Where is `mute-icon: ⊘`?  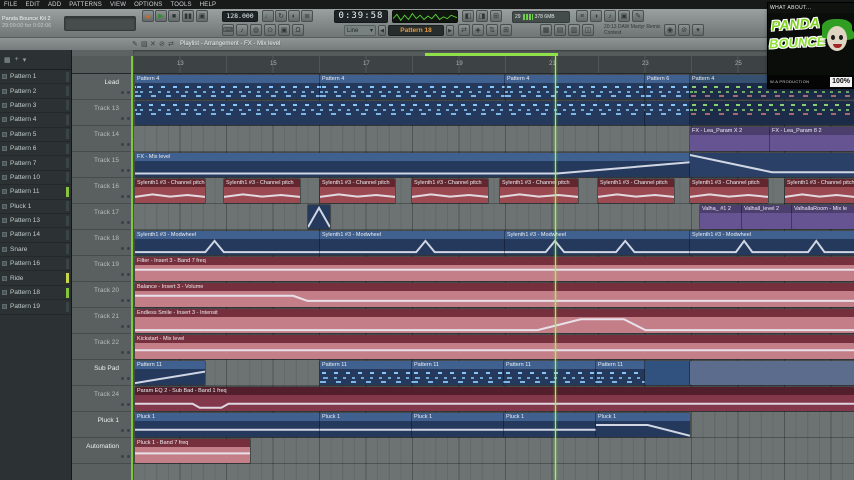 mute-icon: ⊘ is located at coordinates (684, 30).